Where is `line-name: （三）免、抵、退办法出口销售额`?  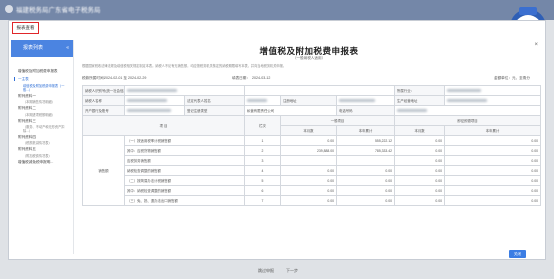
line-name: （三）免、抵、退办法出口销售额 is located at coordinates (184, 200).